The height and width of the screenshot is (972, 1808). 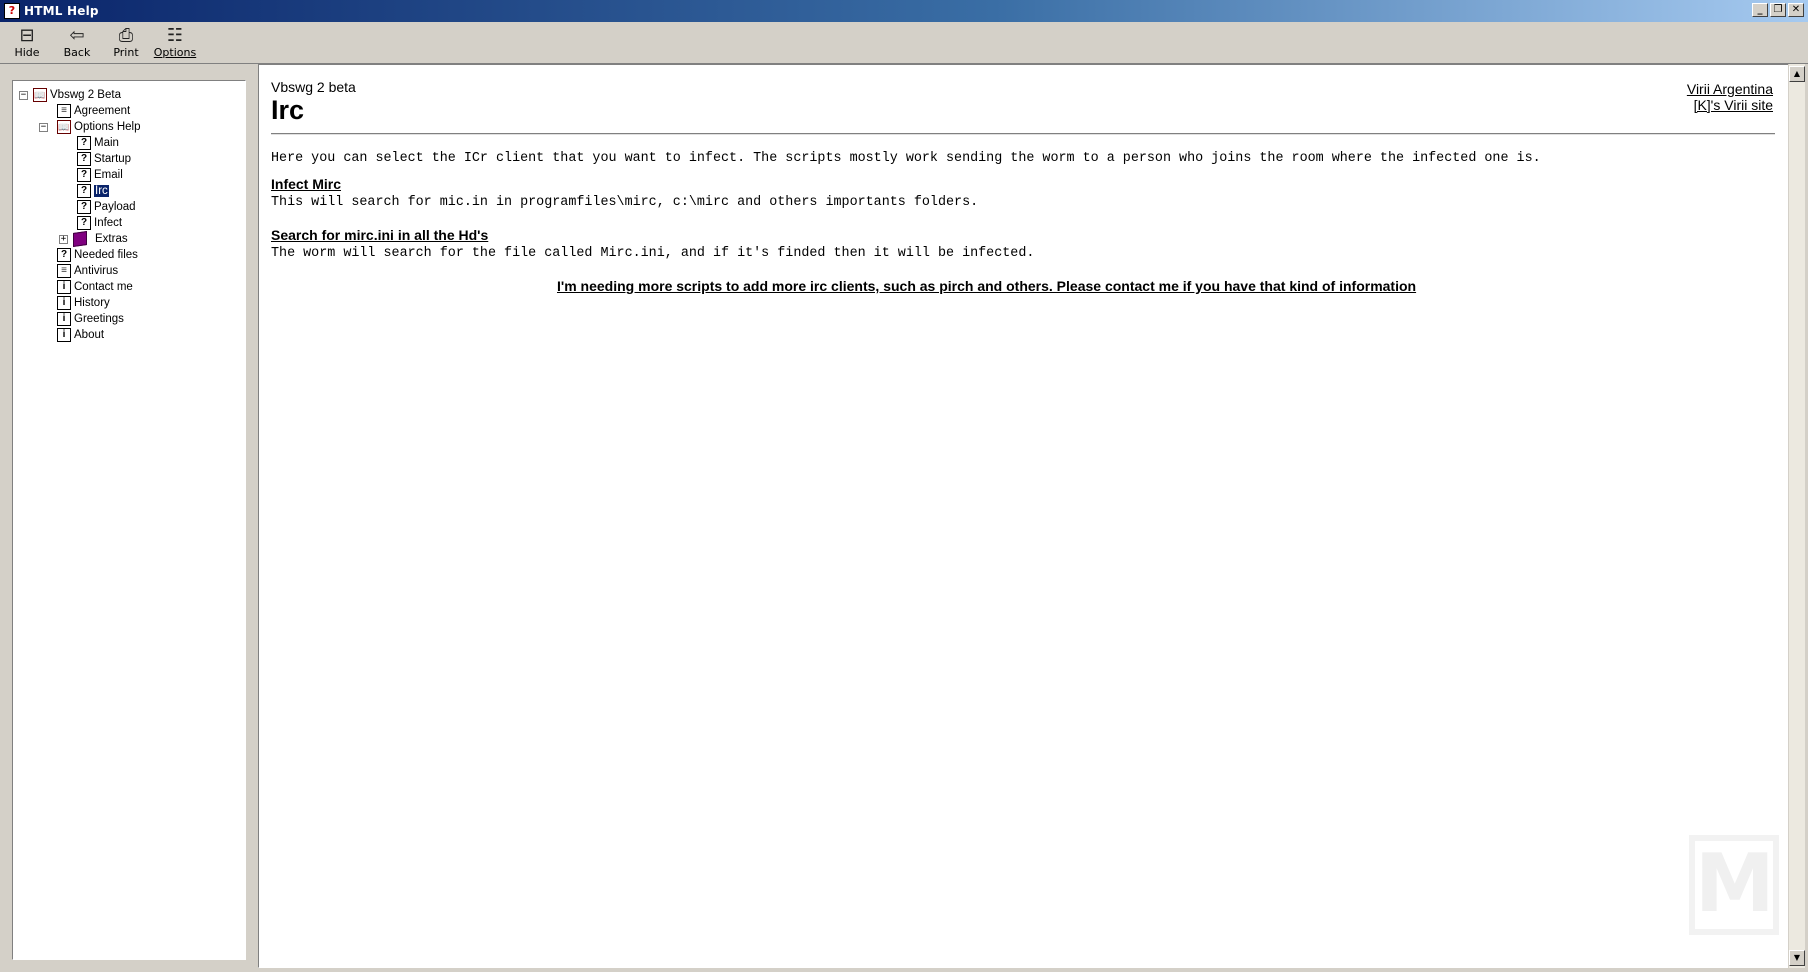 I want to click on tree-item-payload: ? Payload, so click(x=106, y=207).